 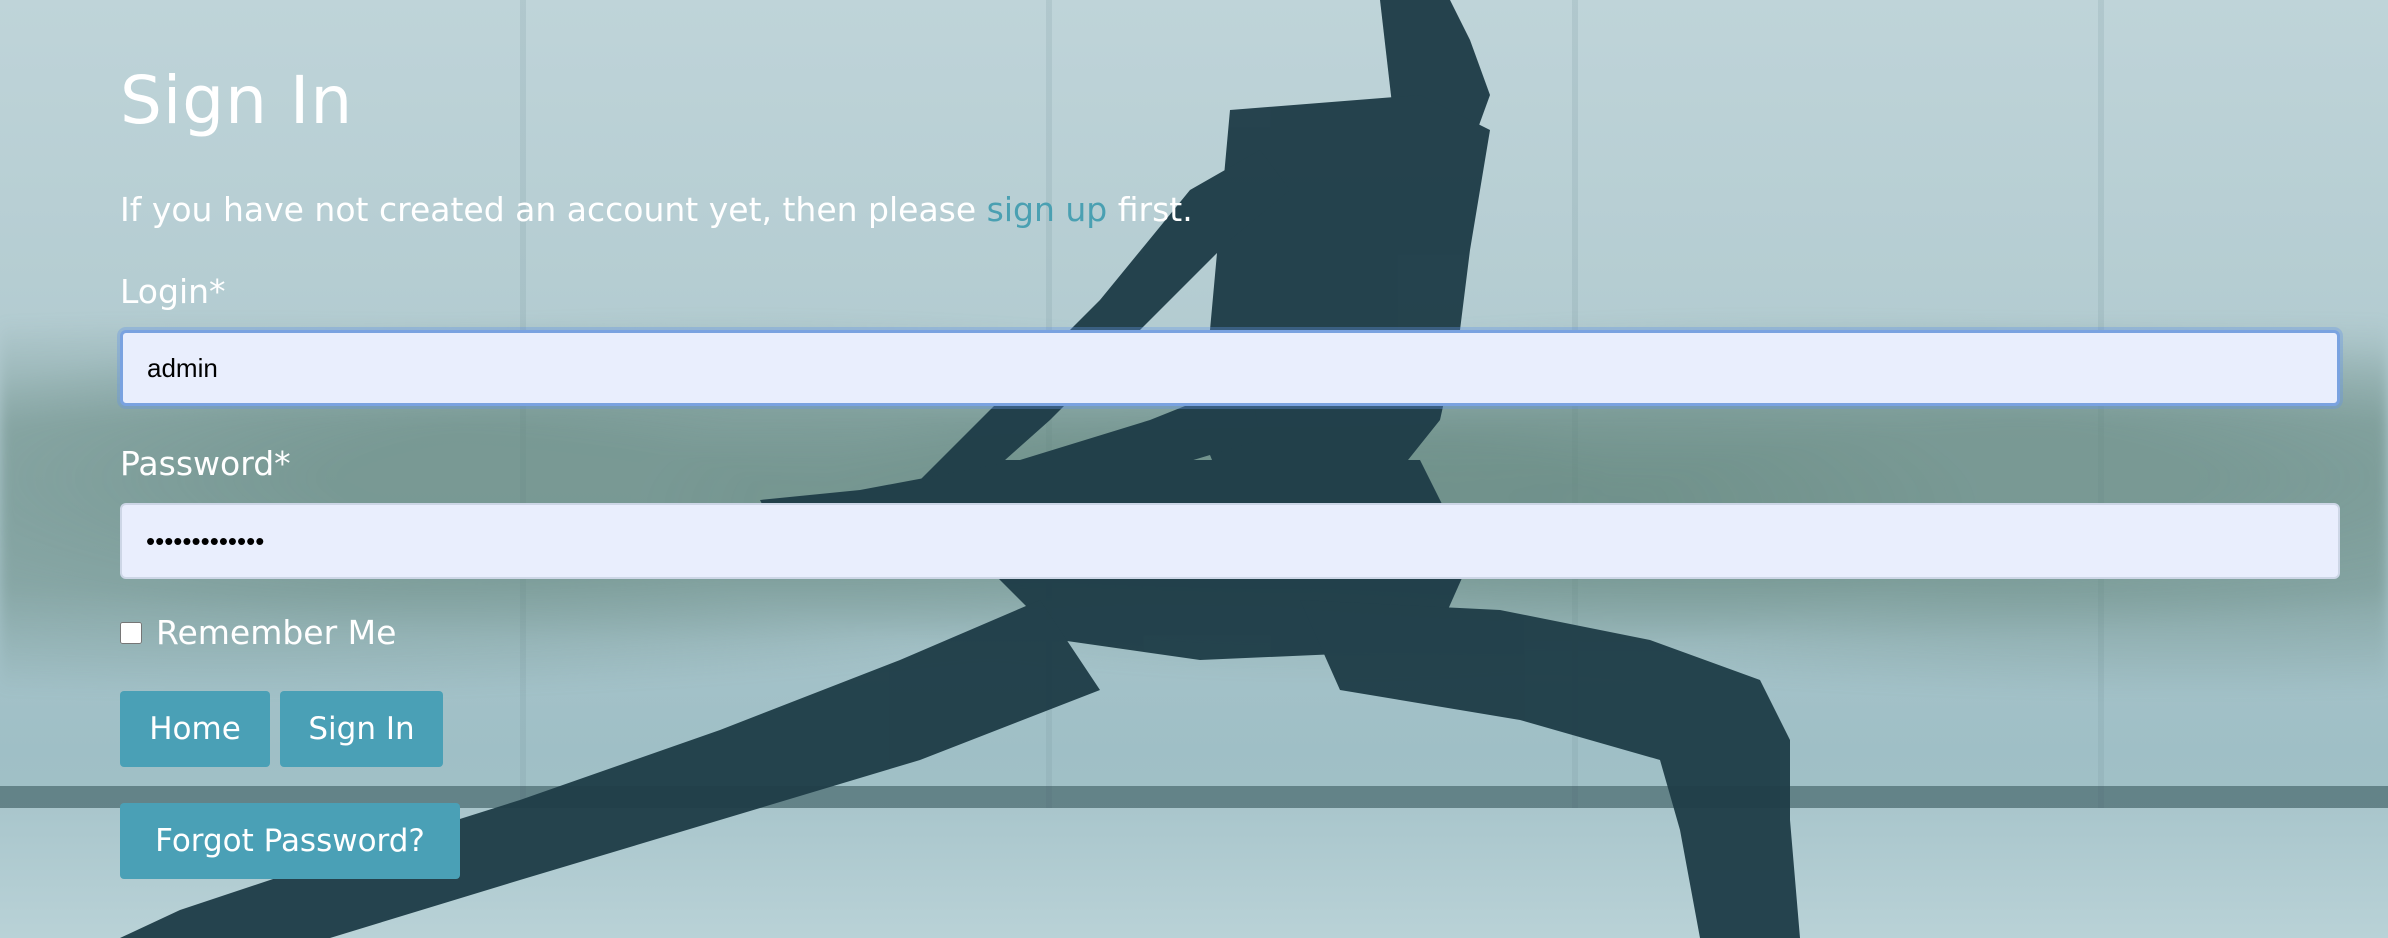 I want to click on remember-me-row: Remember Me, so click(x=258, y=632).